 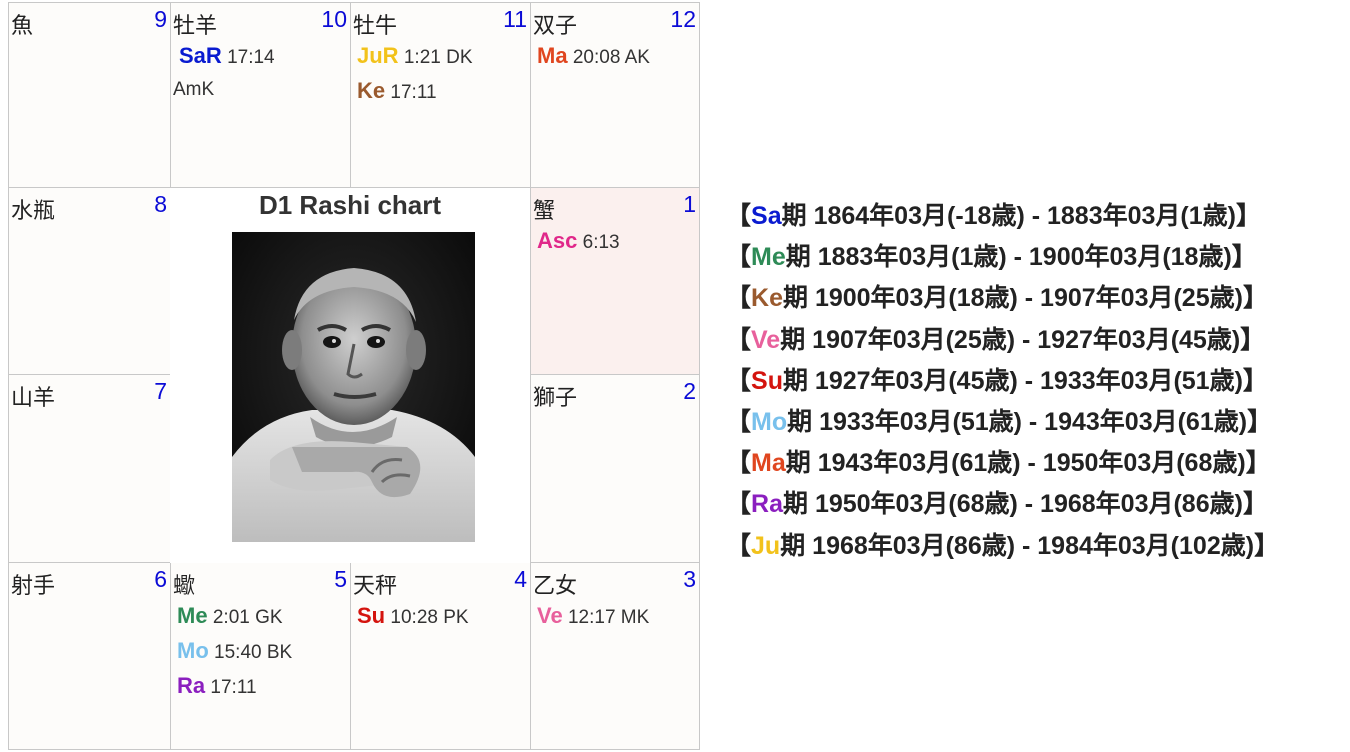 I want to click on dasha-period-item: 【Ju期 1968年03月(86歳) - 1984年03月(102歳)】, so click(x=1002, y=546).